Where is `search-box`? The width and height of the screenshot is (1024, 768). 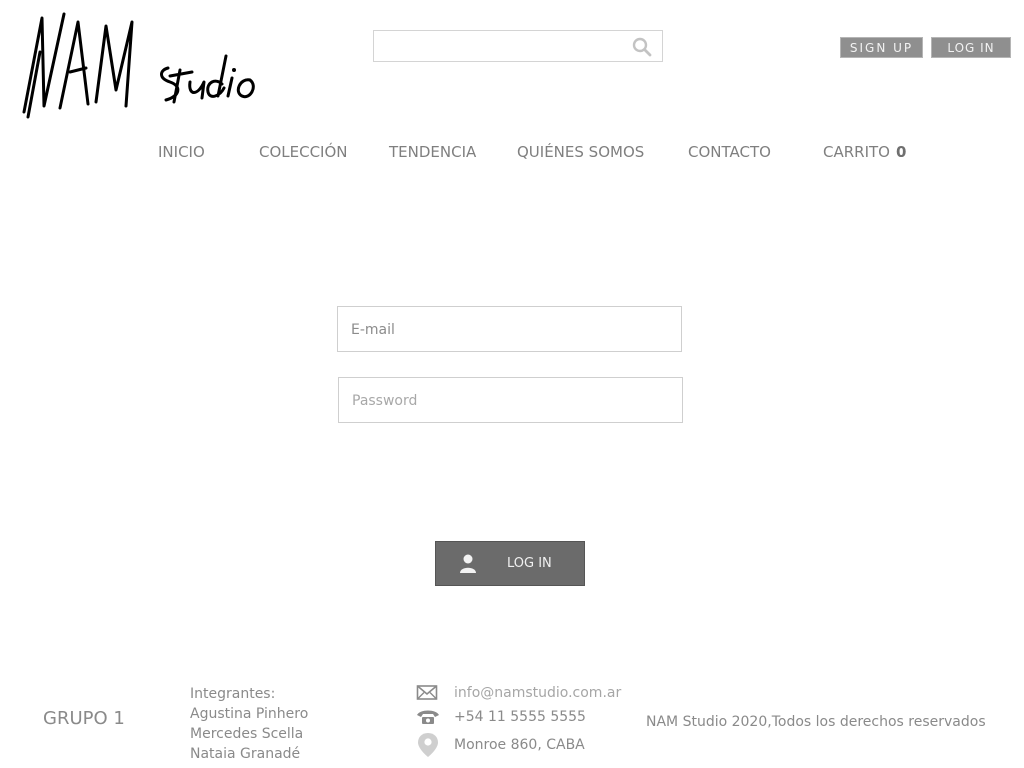
search-box is located at coordinates (518, 46).